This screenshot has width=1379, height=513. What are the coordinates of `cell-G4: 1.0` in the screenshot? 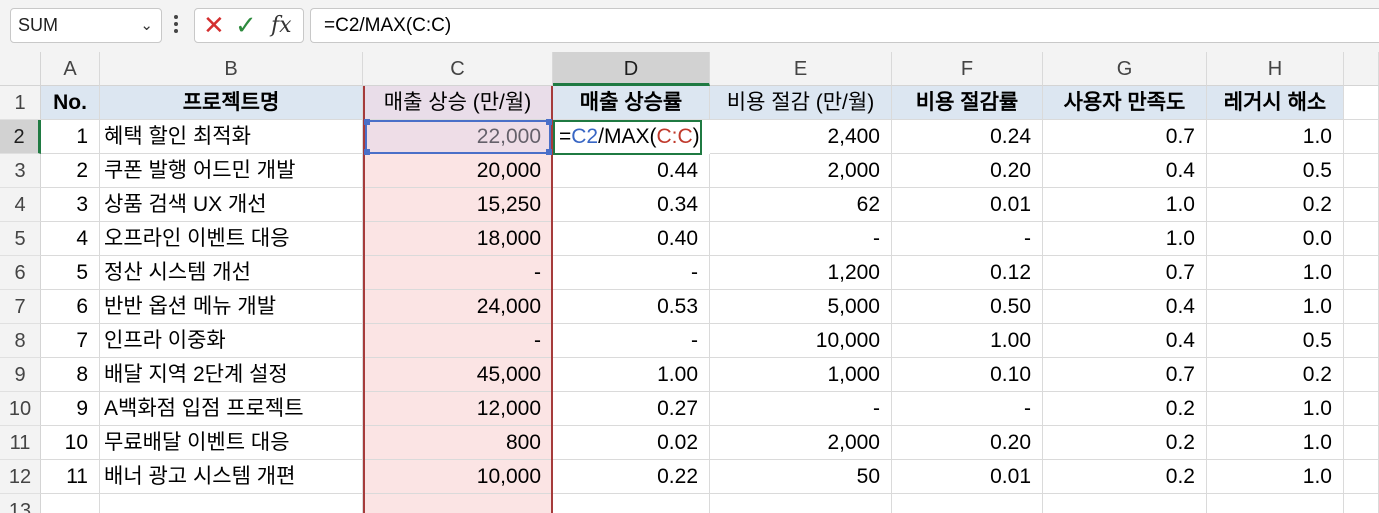 It's located at (1125, 205).